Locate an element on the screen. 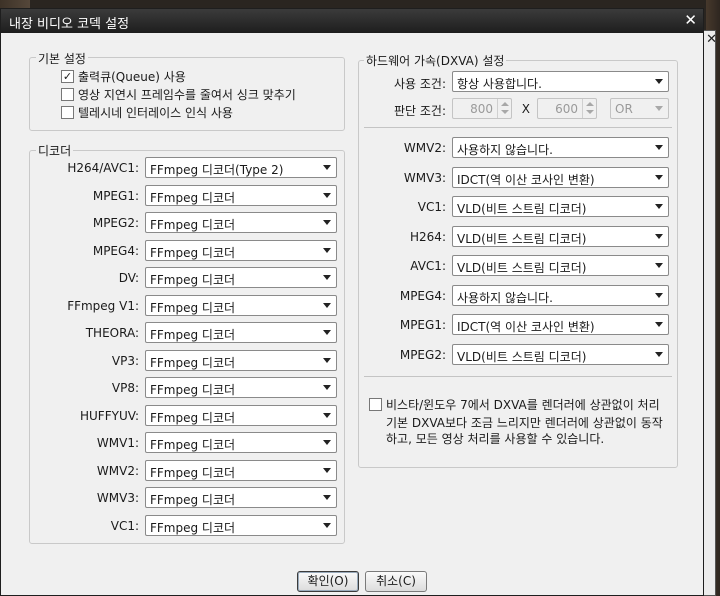  decoder-label-mpeg1: MPEG1: is located at coordinates (115, 195).